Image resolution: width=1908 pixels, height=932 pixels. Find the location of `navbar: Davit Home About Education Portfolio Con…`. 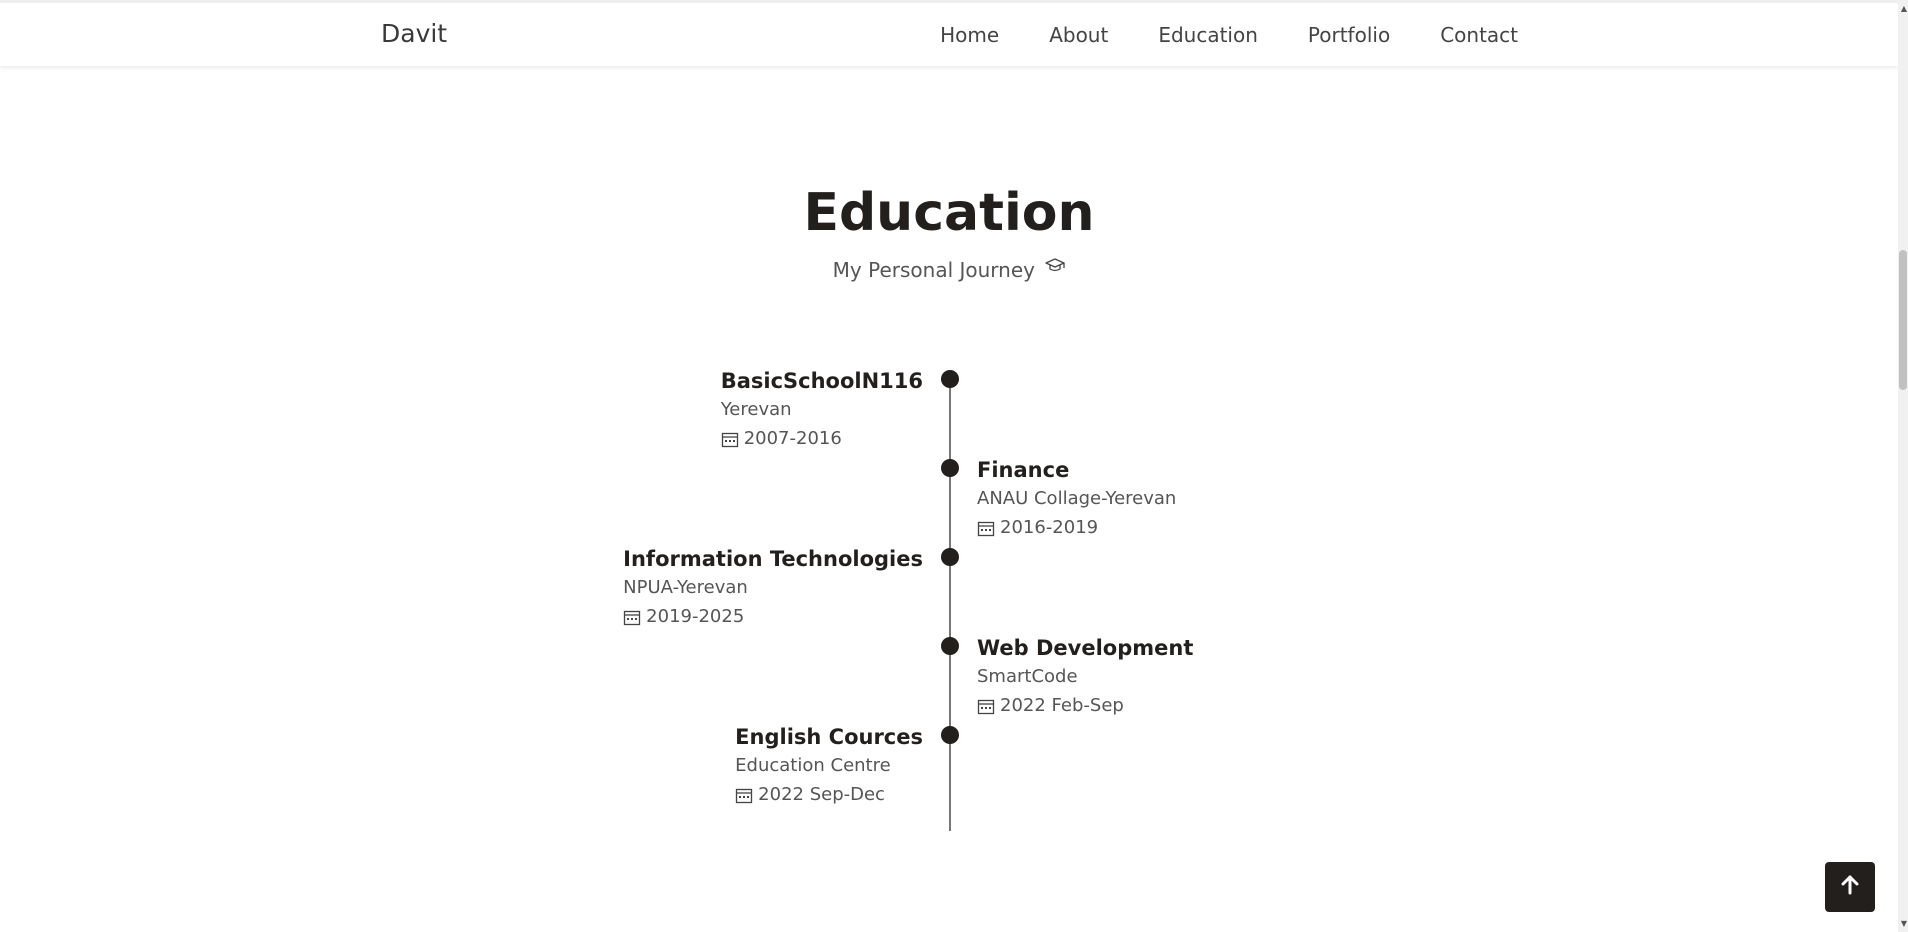

navbar: Davit Home About Education Portfolio Con… is located at coordinates (949, 33).